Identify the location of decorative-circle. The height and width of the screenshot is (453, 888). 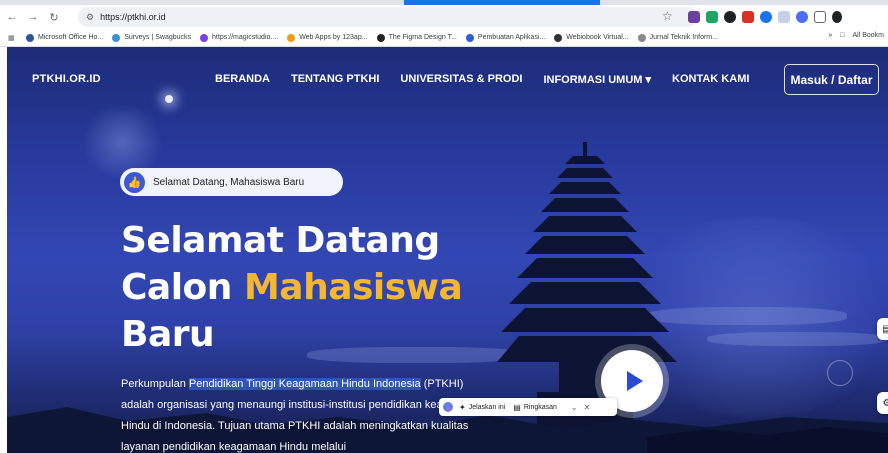
(840, 373).